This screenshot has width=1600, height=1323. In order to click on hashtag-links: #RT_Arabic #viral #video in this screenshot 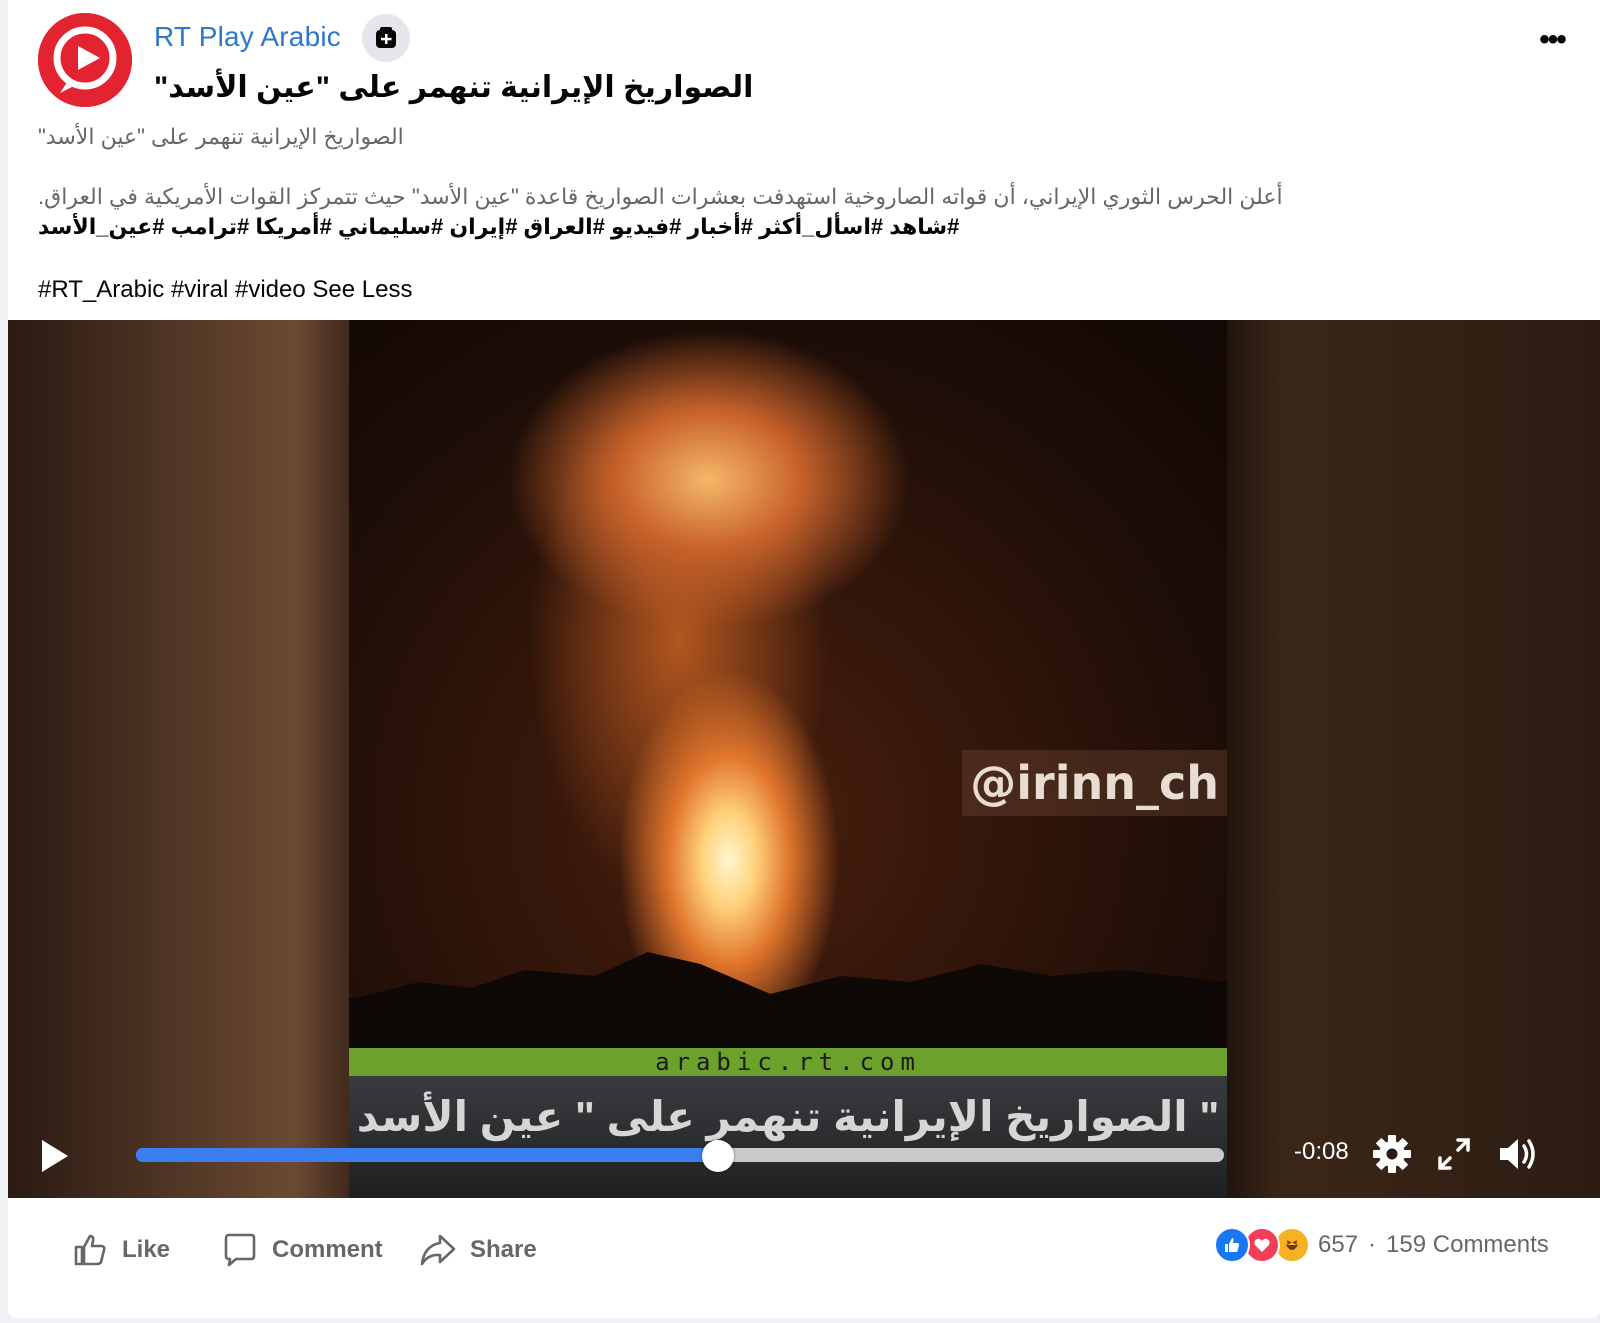, I will do `click(172, 289)`.